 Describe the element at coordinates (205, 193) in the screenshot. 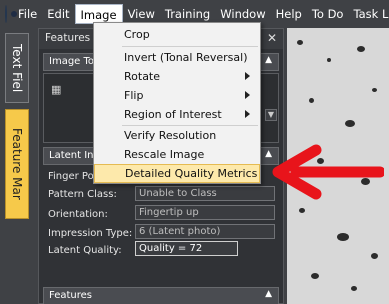

I see `pattern-class-field: Unable to Class` at that location.